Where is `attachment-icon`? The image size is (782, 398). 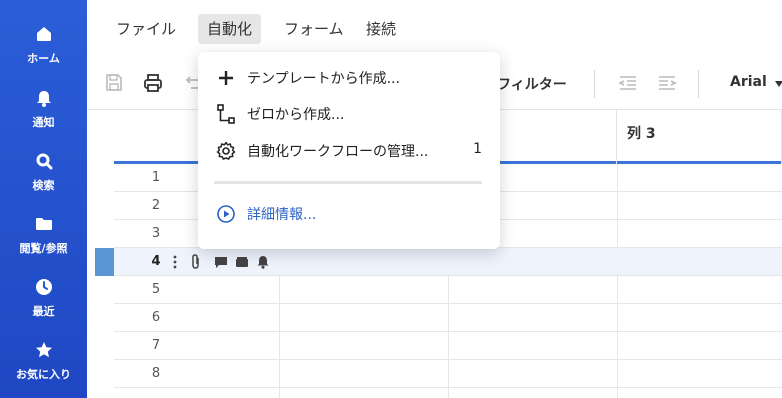 attachment-icon is located at coordinates (196, 262).